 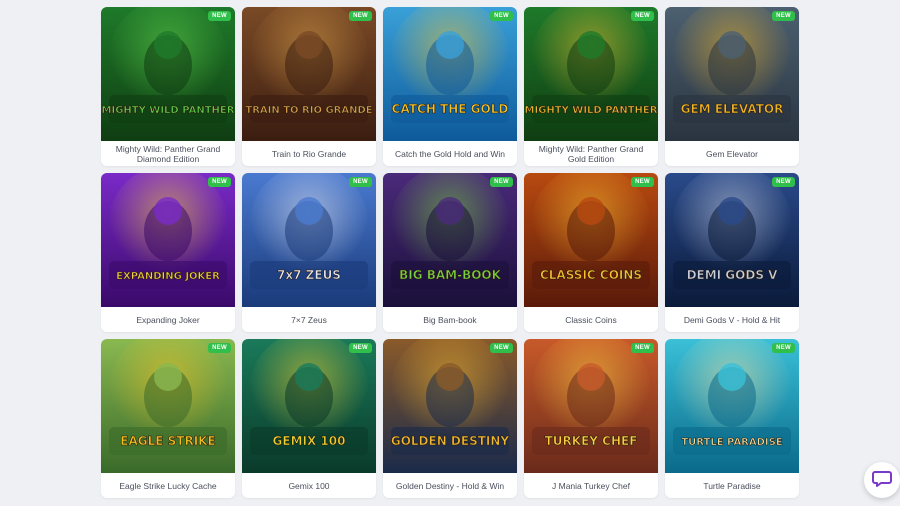 What do you see at coordinates (732, 74) in the screenshot?
I see `game-thumbnail: GEM ELEVATOR NEW` at bounding box center [732, 74].